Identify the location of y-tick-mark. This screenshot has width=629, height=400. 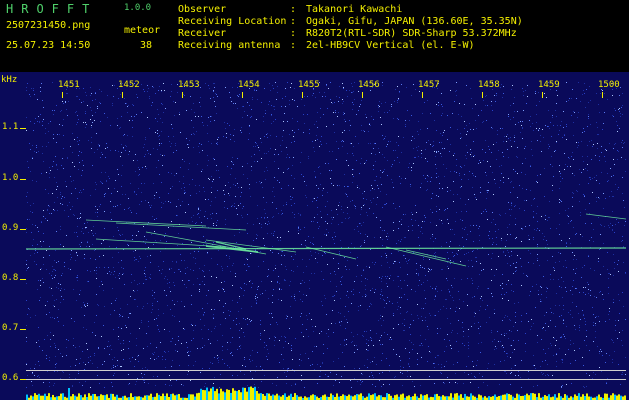
(23, 128).